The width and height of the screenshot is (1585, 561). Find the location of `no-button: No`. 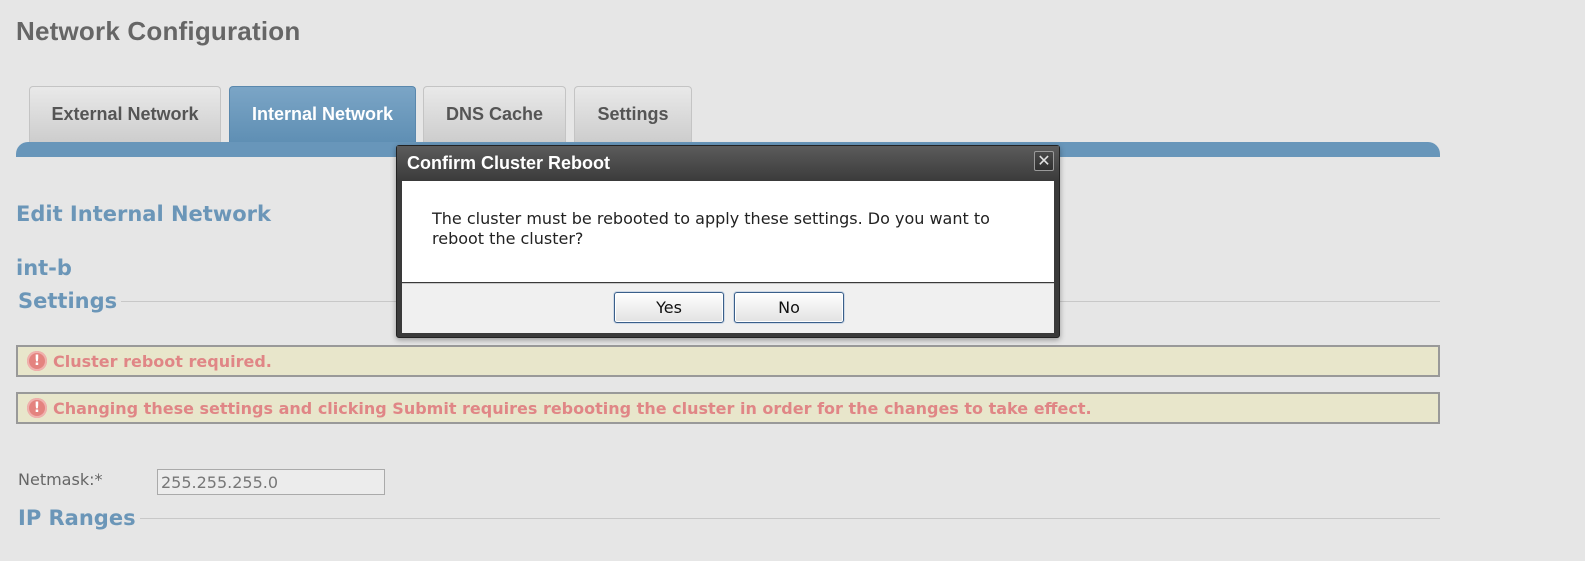

no-button: No is located at coordinates (789, 307).